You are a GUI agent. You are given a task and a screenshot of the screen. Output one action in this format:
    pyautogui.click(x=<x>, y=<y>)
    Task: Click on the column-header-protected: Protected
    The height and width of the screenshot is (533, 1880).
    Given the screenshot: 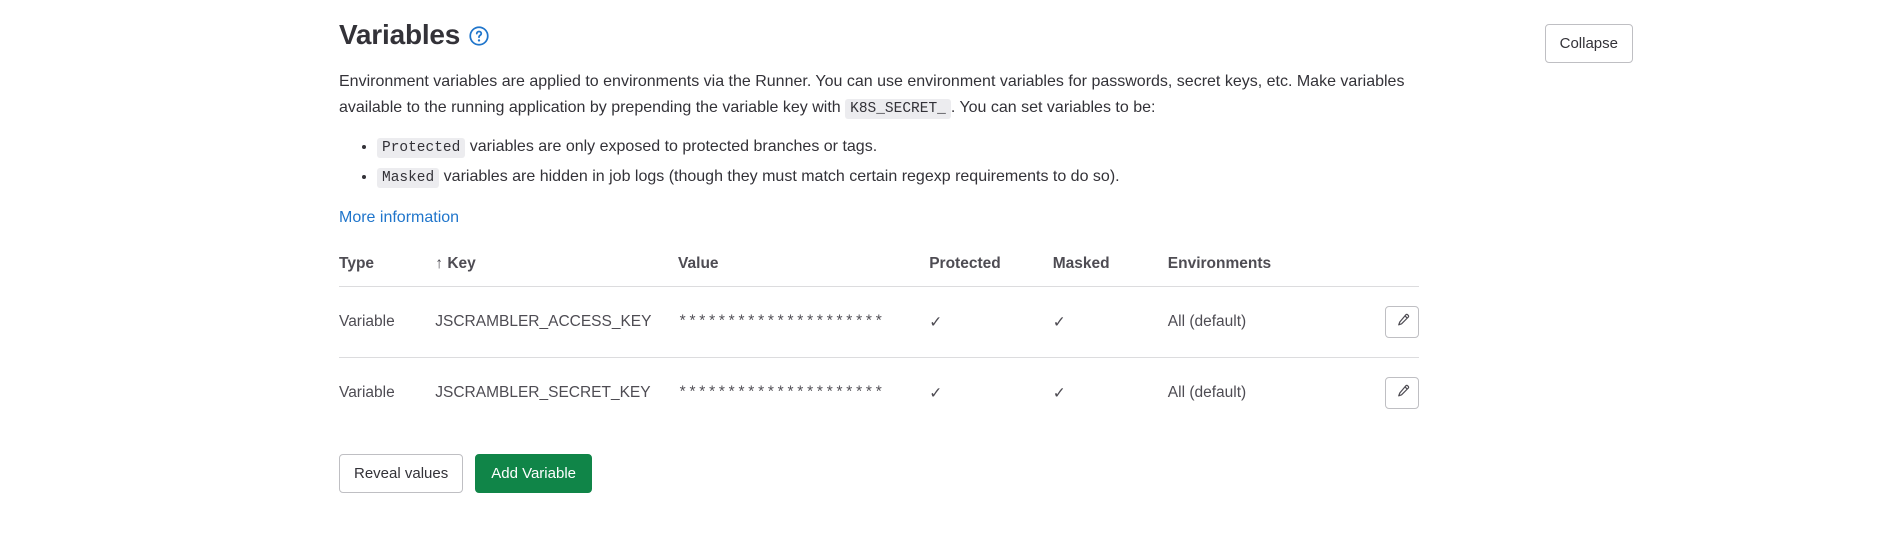 What is the action you would take?
    pyautogui.click(x=965, y=263)
    